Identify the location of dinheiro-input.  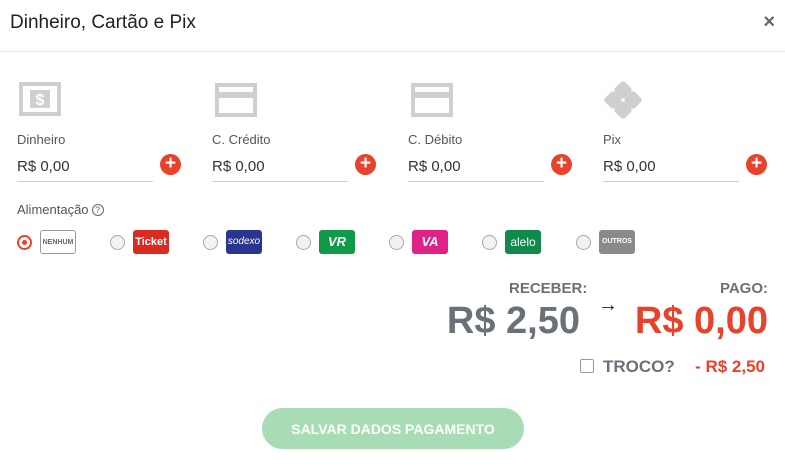
(85, 167).